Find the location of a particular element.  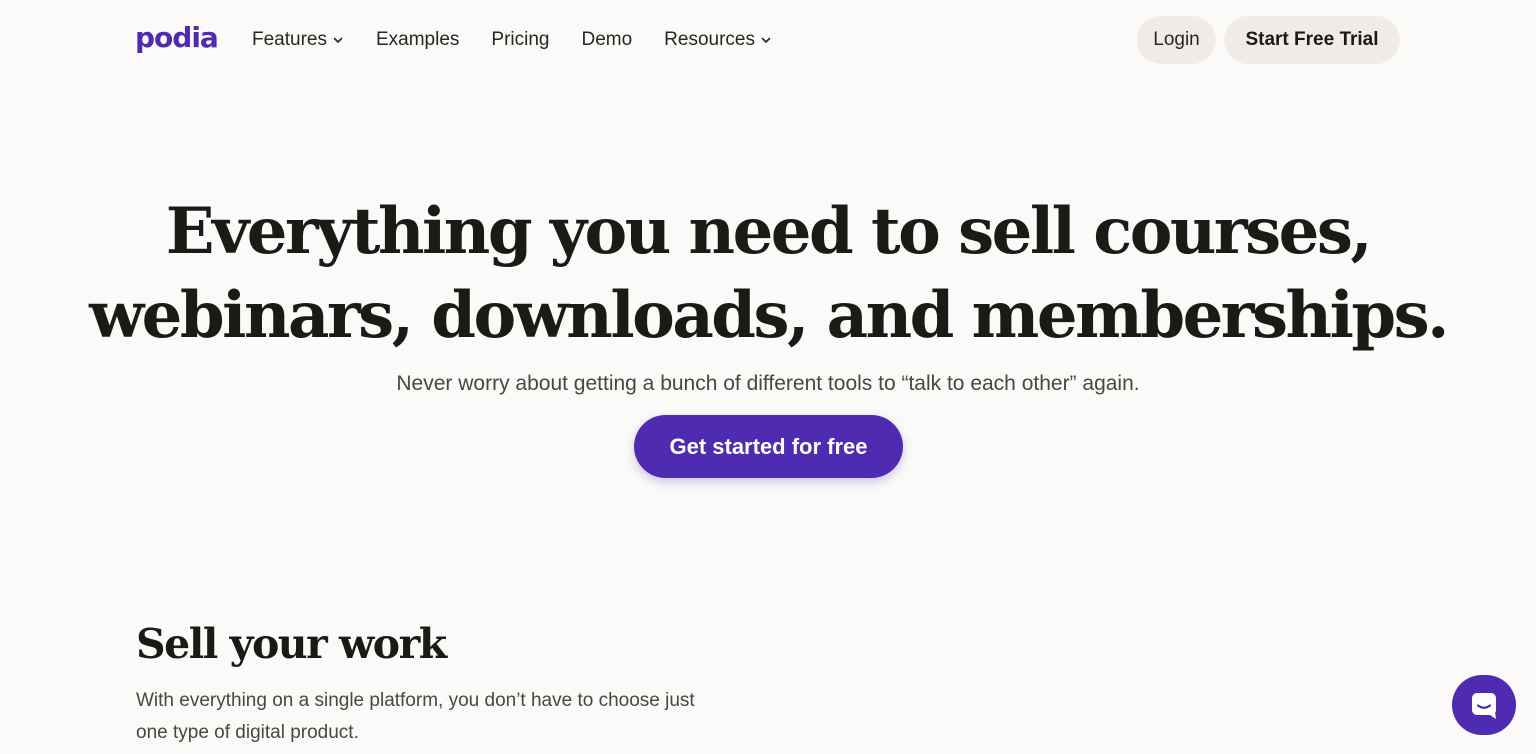

nav-link-label: Examples is located at coordinates (417, 39).